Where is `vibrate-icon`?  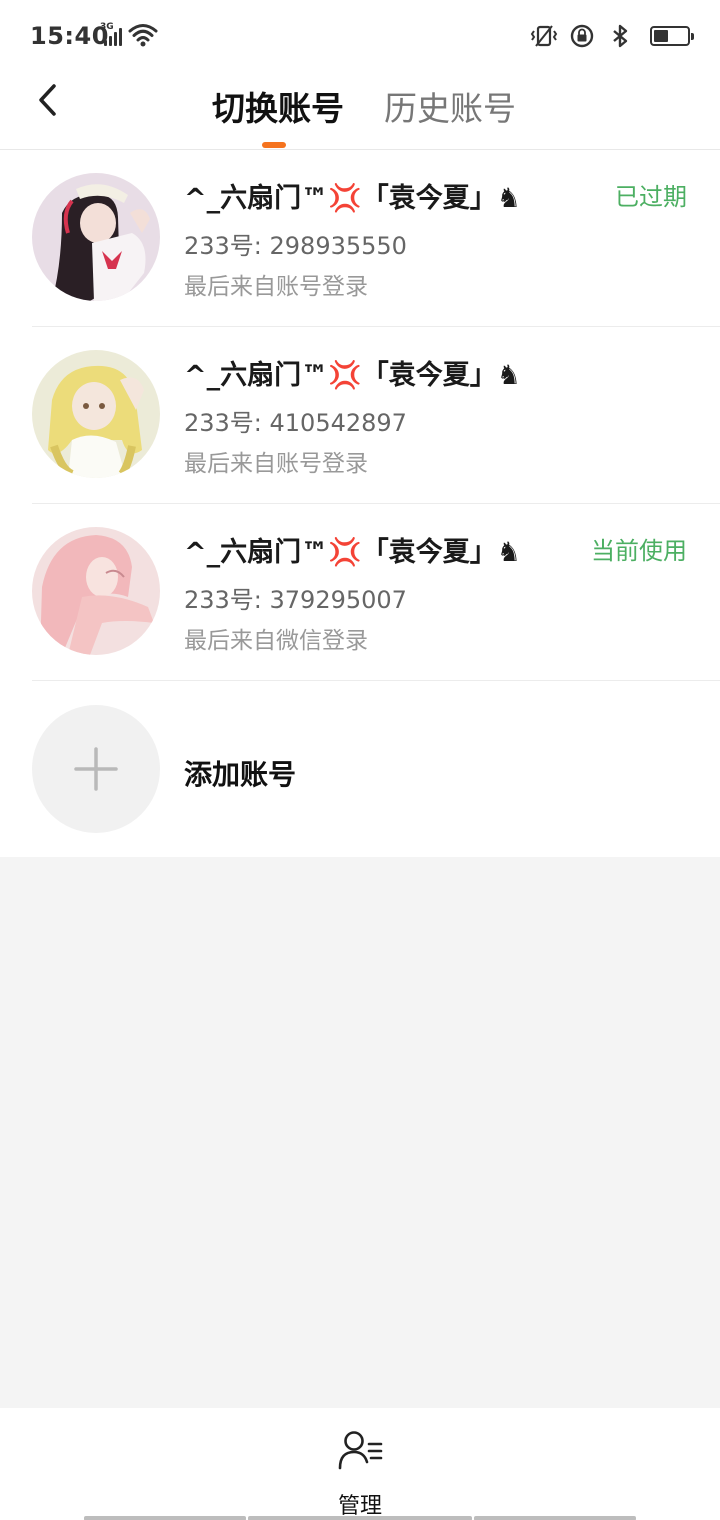
vibrate-icon is located at coordinates (544, 36).